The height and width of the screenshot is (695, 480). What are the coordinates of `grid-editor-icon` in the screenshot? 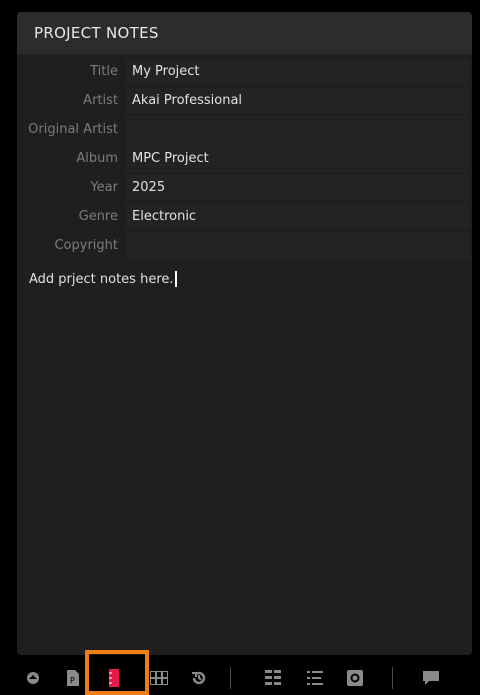 It's located at (159, 678).